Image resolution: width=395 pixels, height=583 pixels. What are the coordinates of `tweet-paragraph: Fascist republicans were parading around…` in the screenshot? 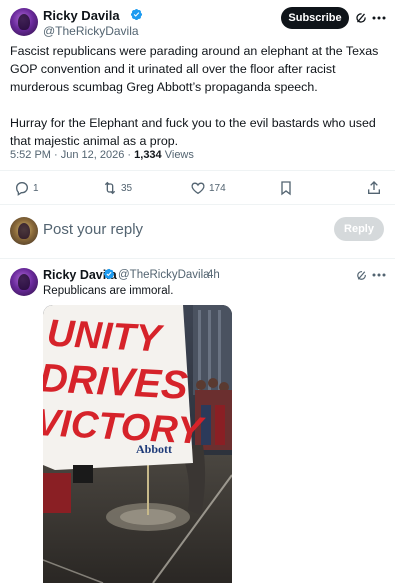 It's located at (194, 69).